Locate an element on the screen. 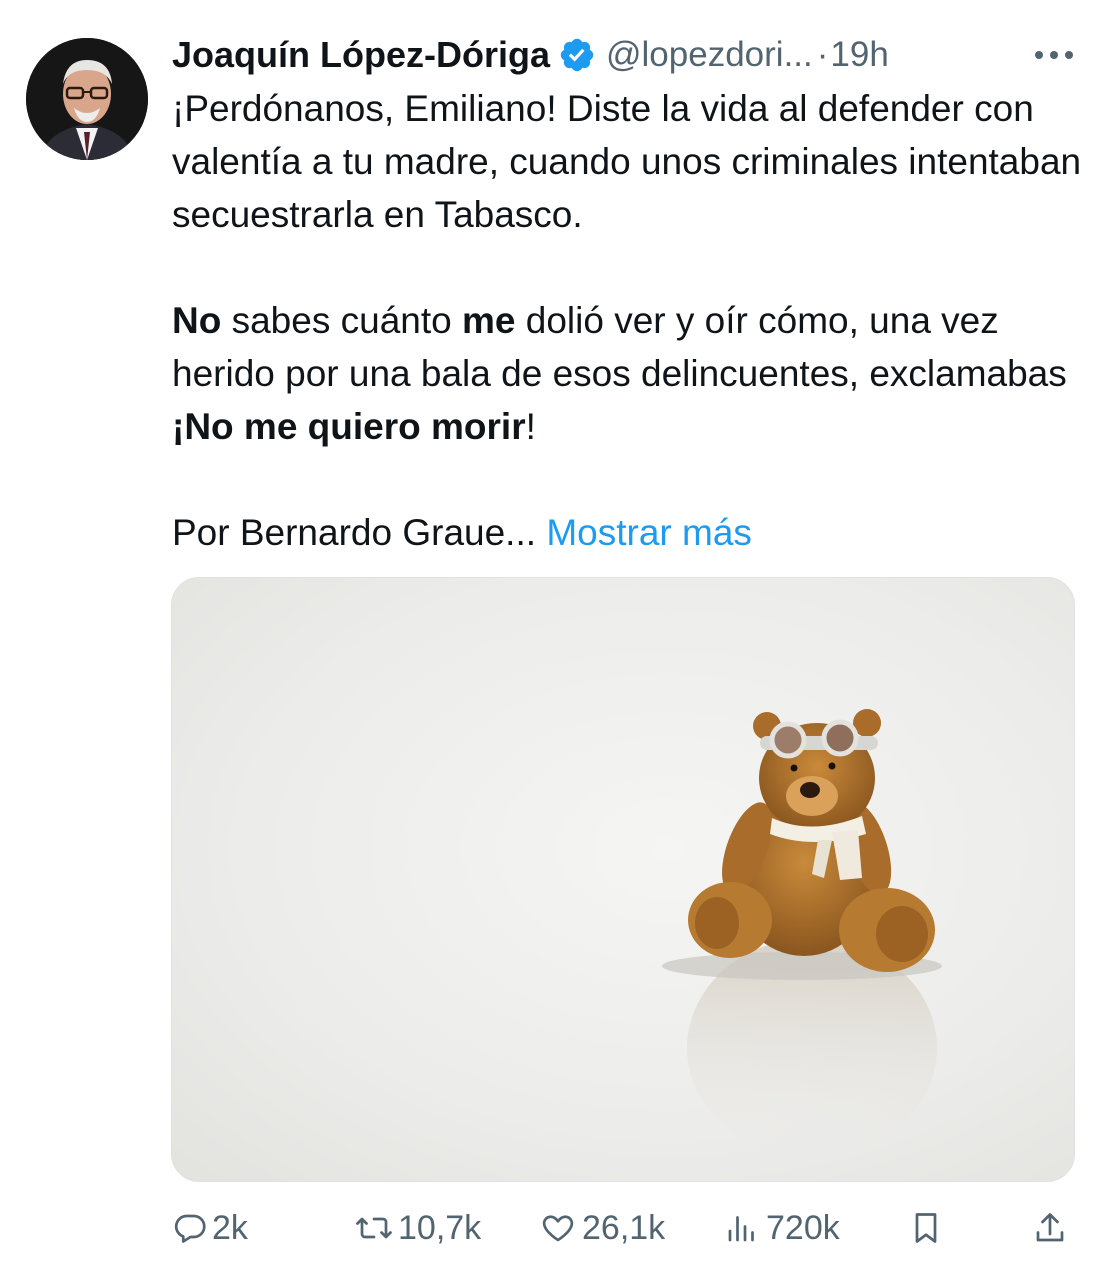 The height and width of the screenshot is (1280, 1098). avatar is located at coordinates (87, 99).